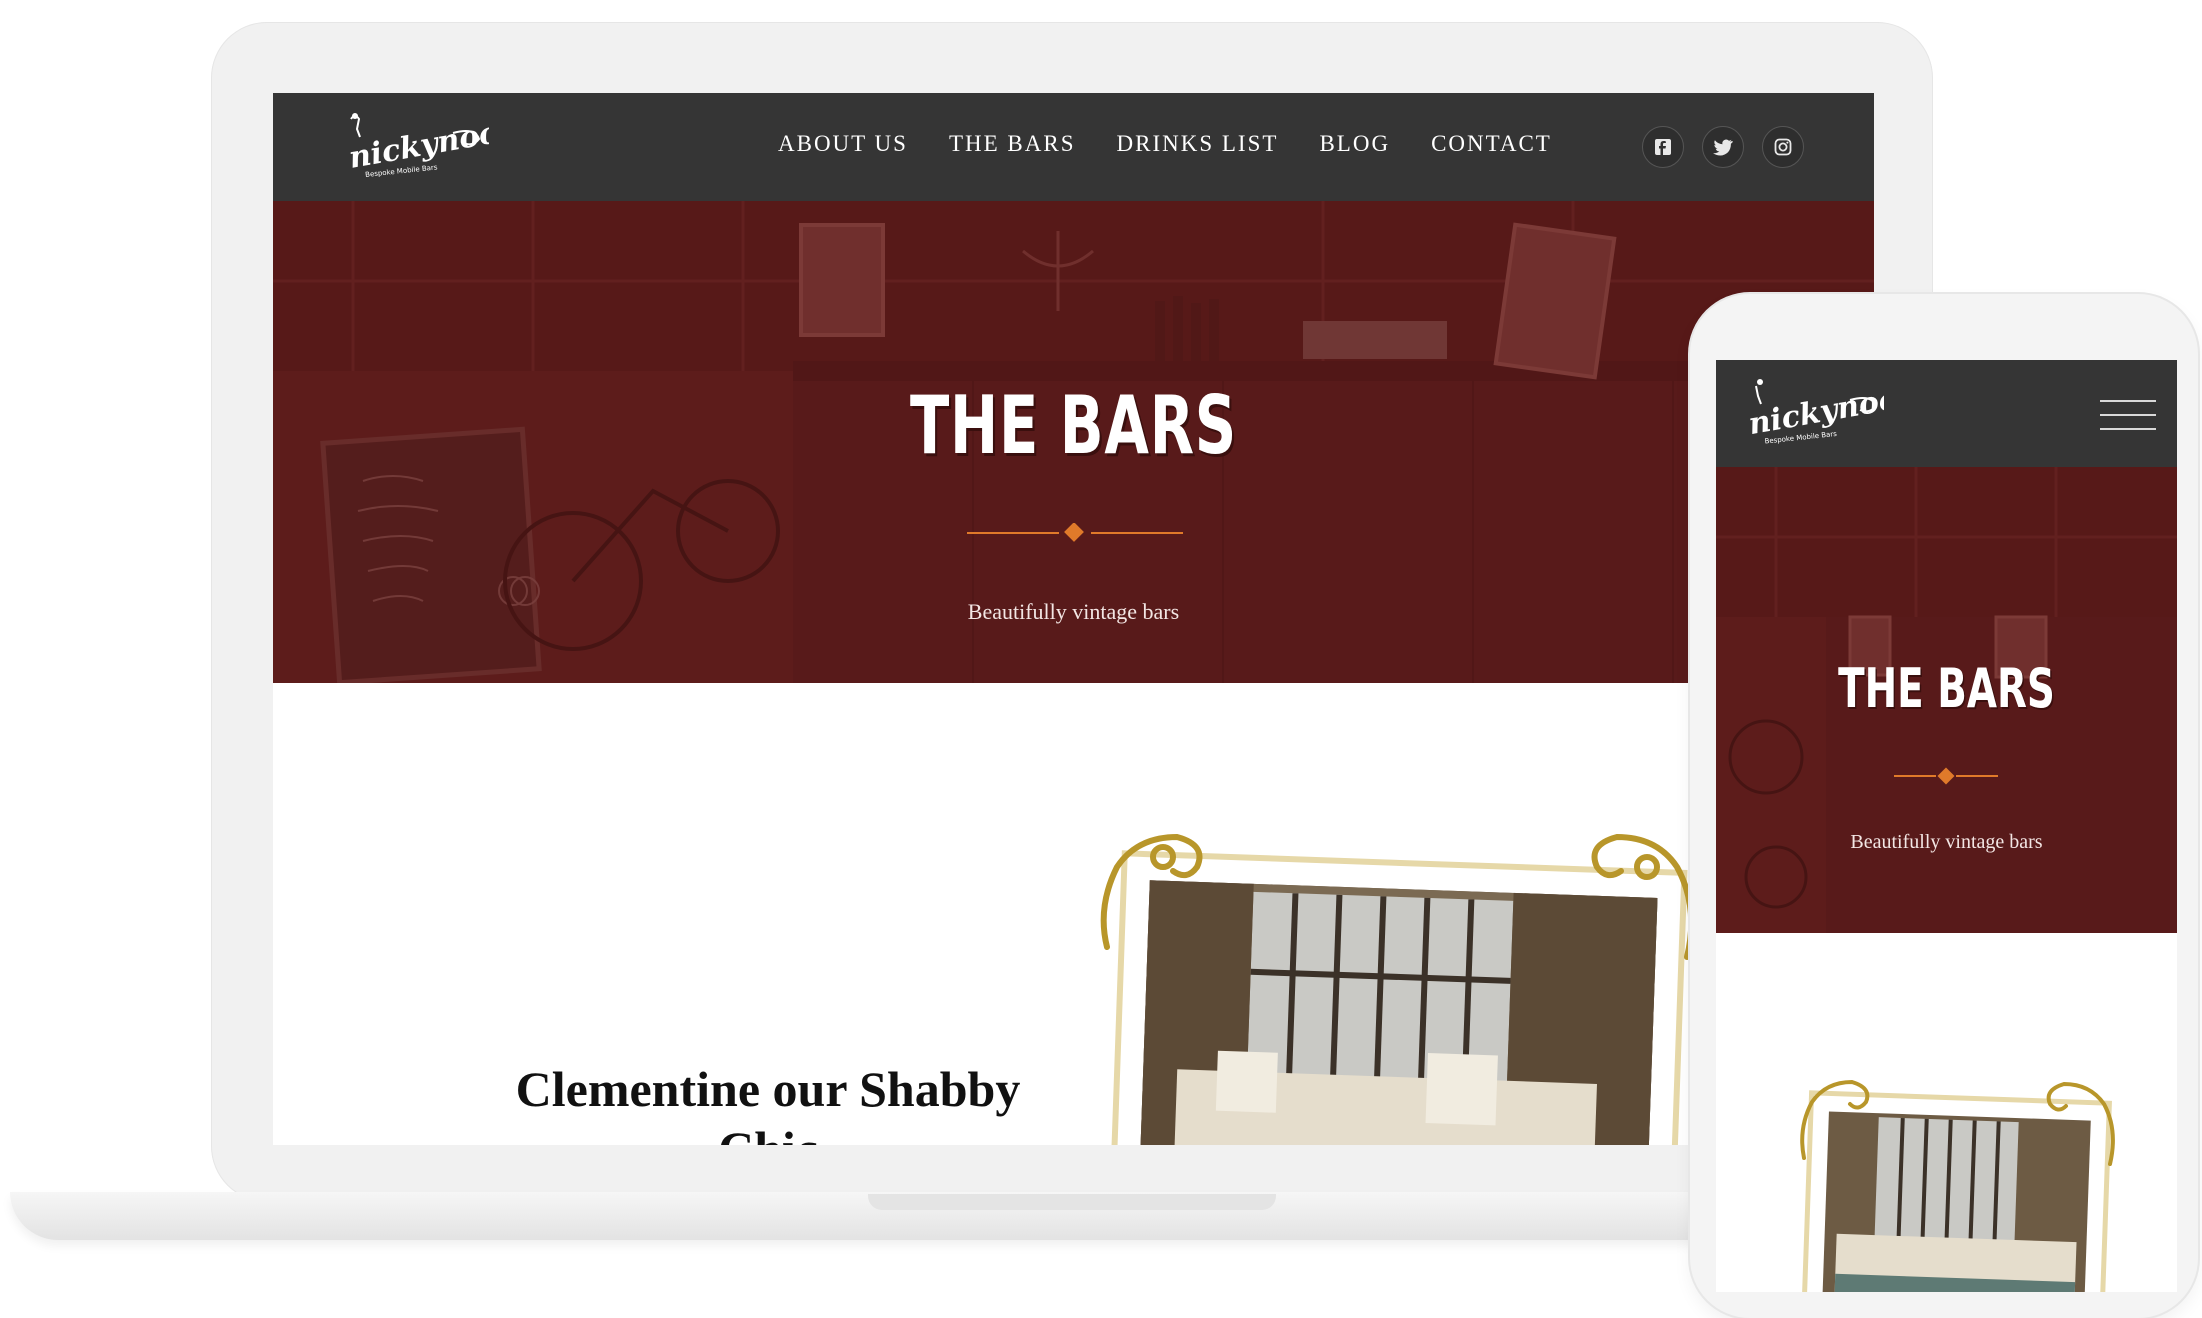 The height and width of the screenshot is (1318, 2202). Describe the element at coordinates (1946, 776) in the screenshot. I see `mobile-hero-divider-ornament` at that location.